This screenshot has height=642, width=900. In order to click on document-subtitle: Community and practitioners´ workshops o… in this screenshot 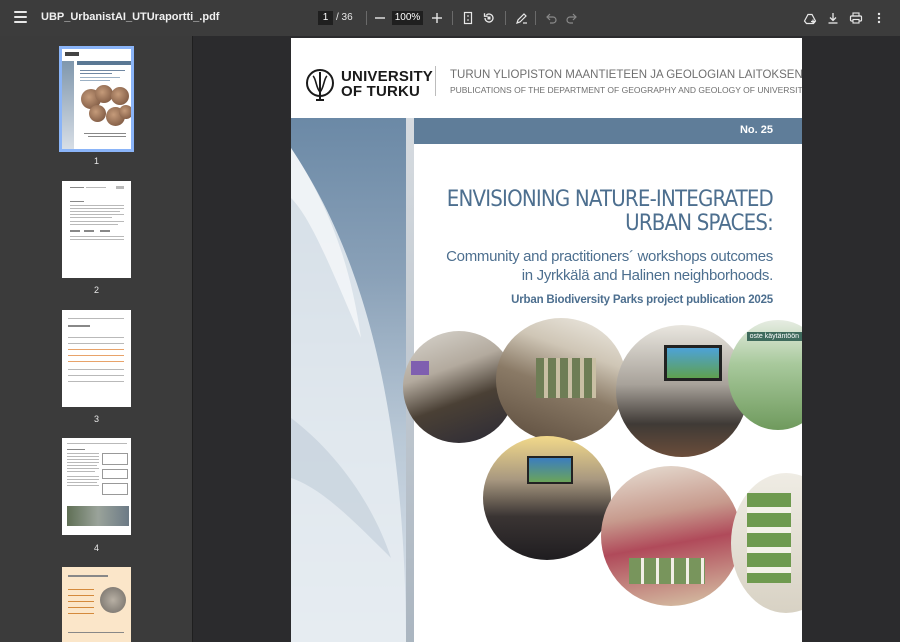, I will do `click(593, 266)`.